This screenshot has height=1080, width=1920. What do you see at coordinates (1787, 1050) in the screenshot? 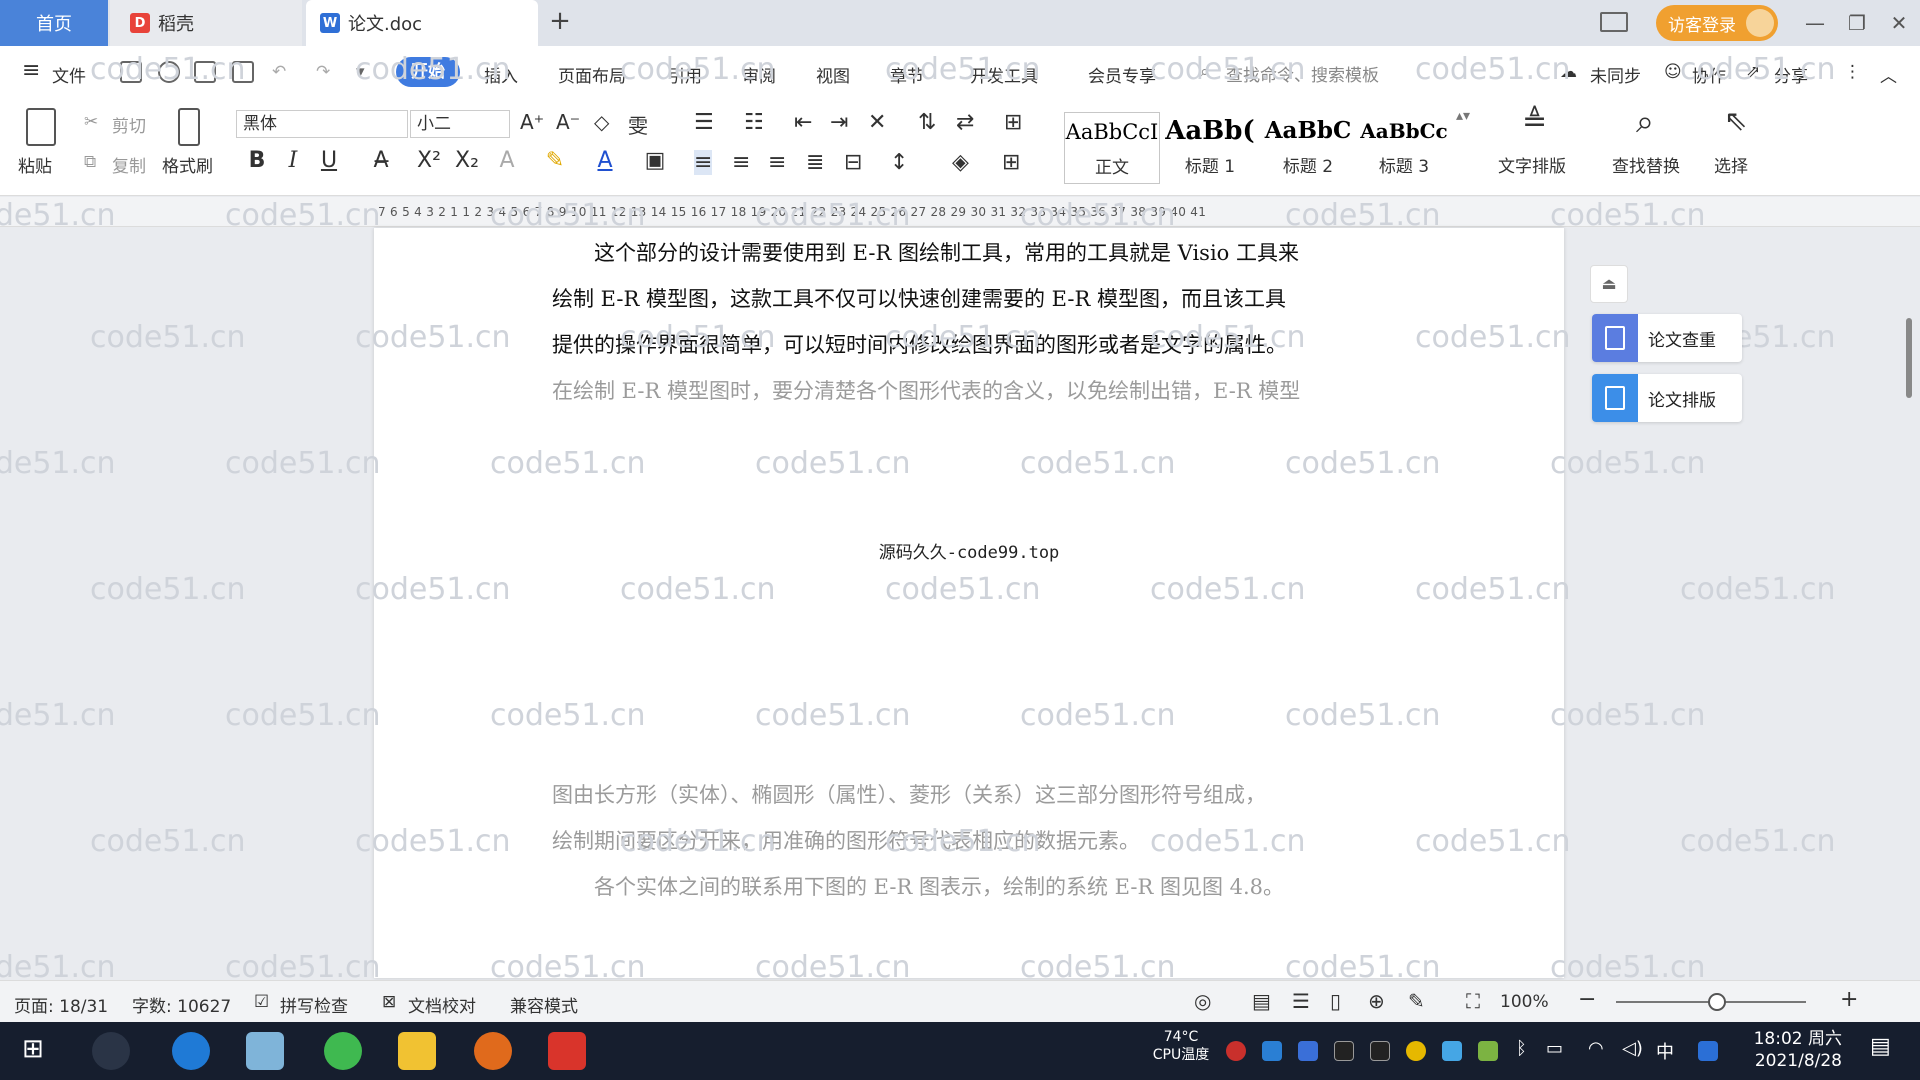
I see `clock: 18:02 周六 2021/8/28` at bounding box center [1787, 1050].